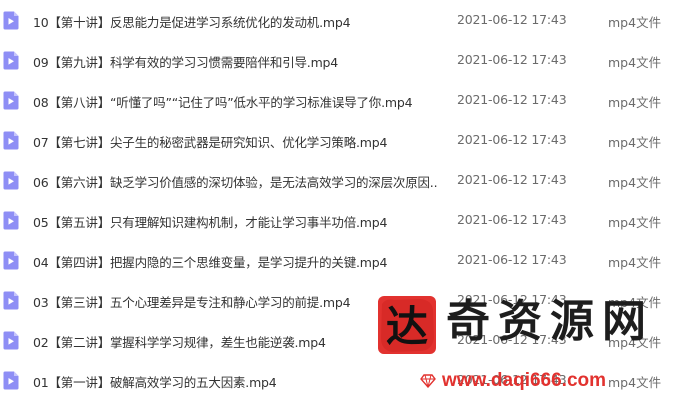 The height and width of the screenshot is (400, 692). I want to click on svg-text: 达, so click(407, 326).